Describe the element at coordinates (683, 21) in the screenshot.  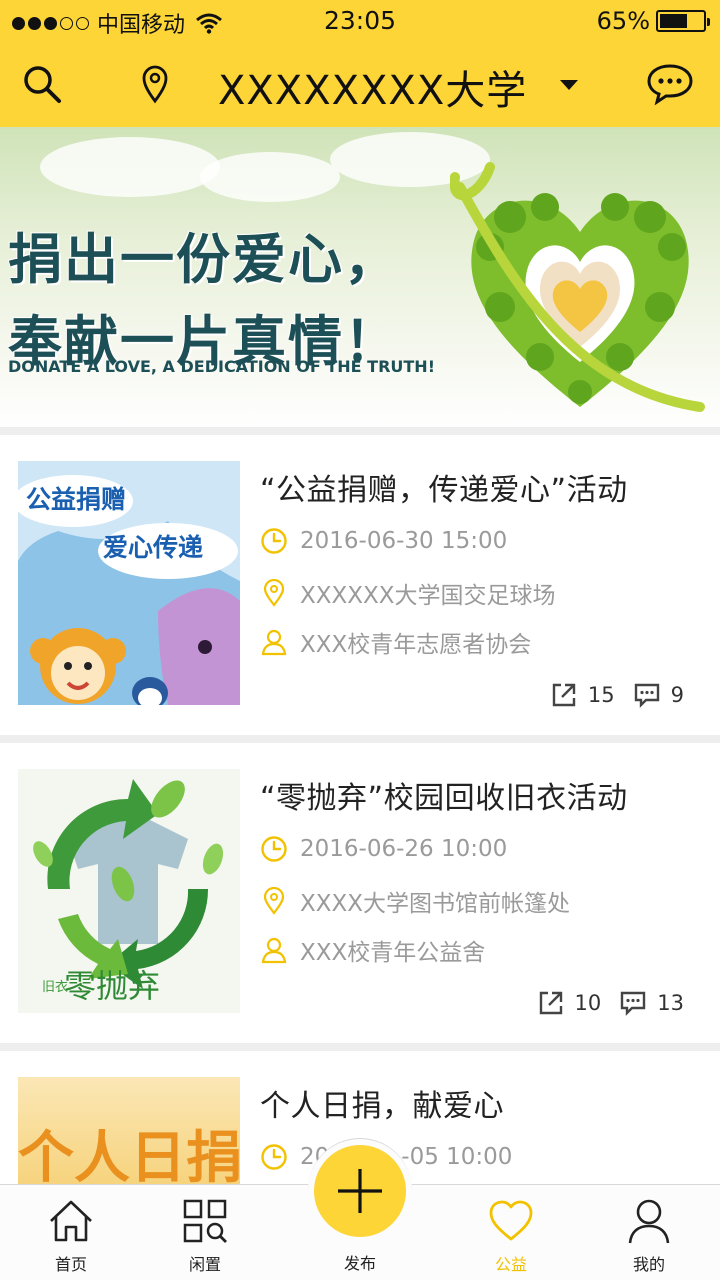
I see `battery-icon` at that location.